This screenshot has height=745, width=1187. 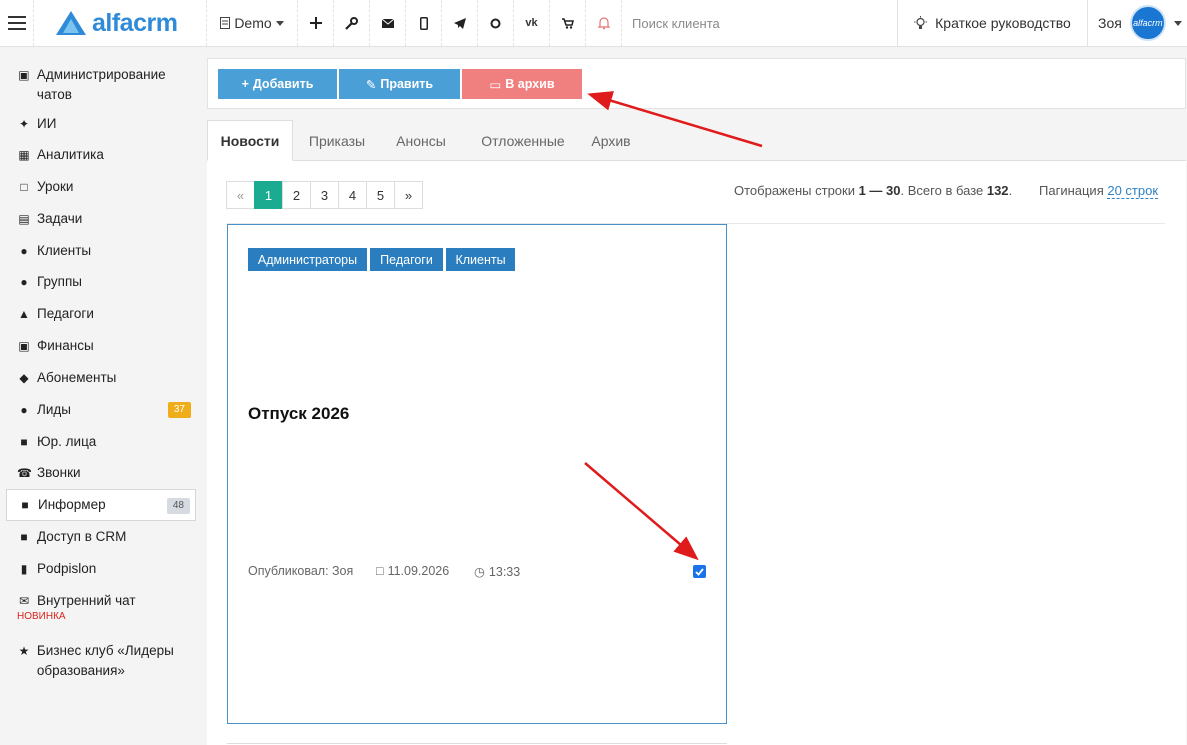 I want to click on briefcase-icon: ■, so click(x=24, y=442).